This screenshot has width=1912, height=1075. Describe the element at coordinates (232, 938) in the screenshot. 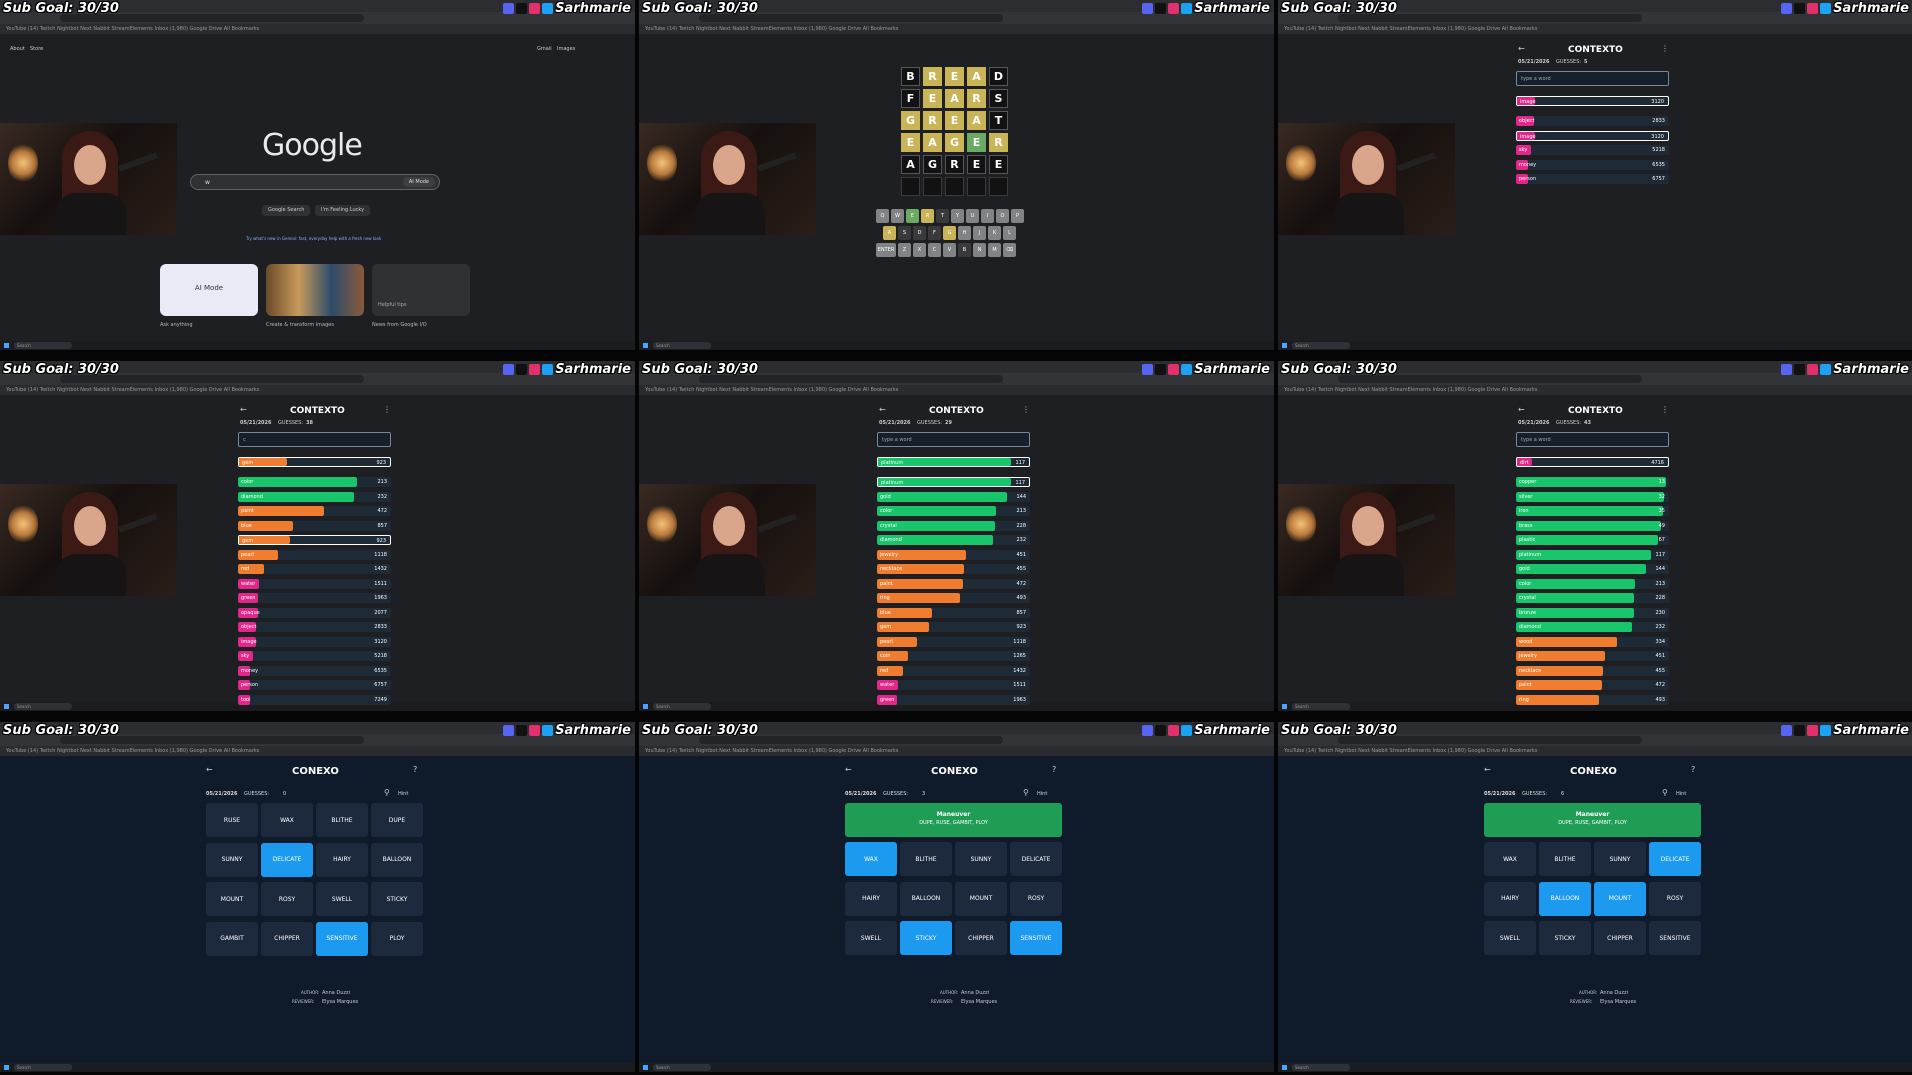

I see `word-tile: GAMBIT` at that location.